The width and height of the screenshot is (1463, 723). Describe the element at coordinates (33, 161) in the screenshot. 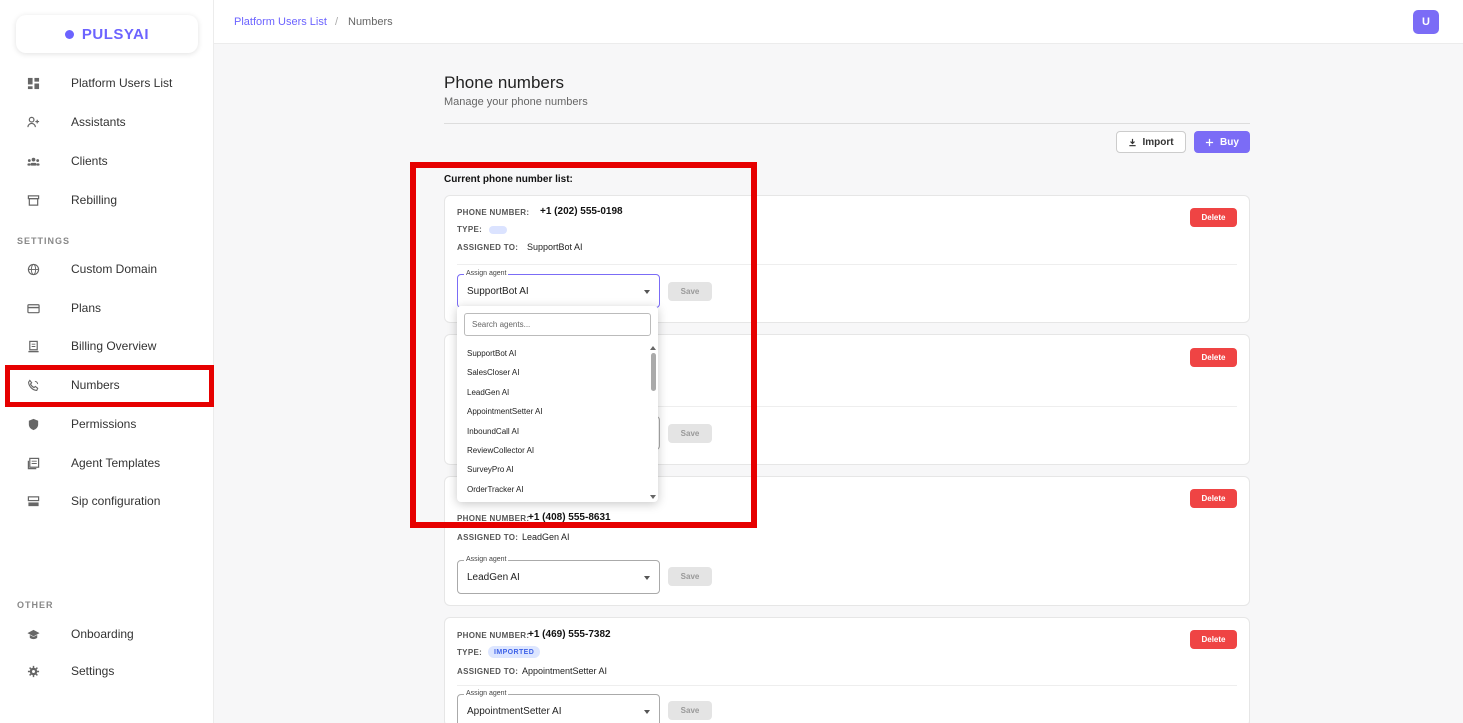

I see `group-icon` at that location.